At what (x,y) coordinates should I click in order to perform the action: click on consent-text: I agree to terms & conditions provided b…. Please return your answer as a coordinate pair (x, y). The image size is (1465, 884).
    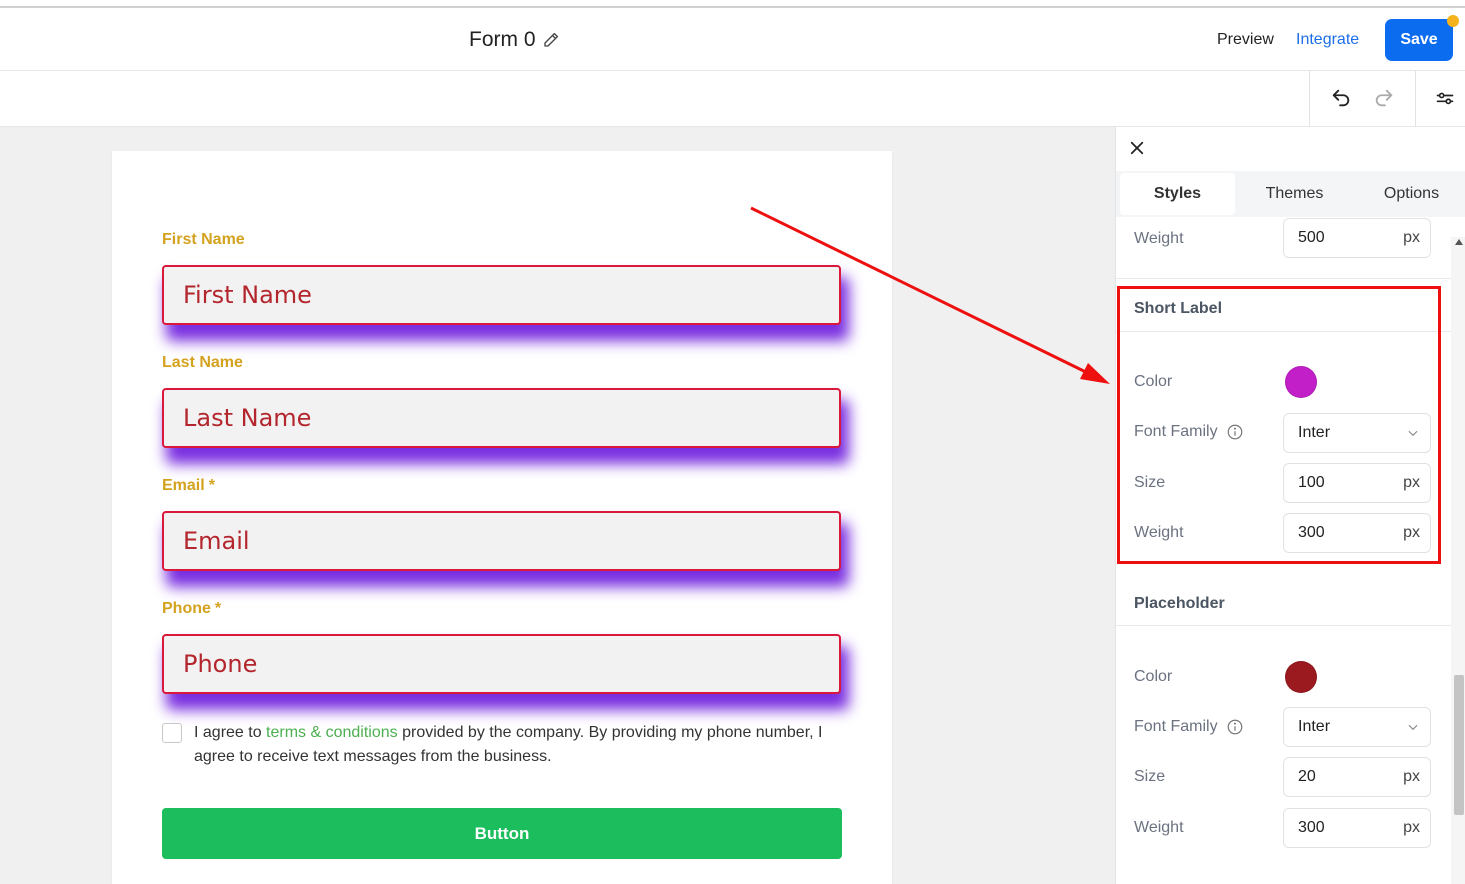
    Looking at the image, I should click on (508, 744).